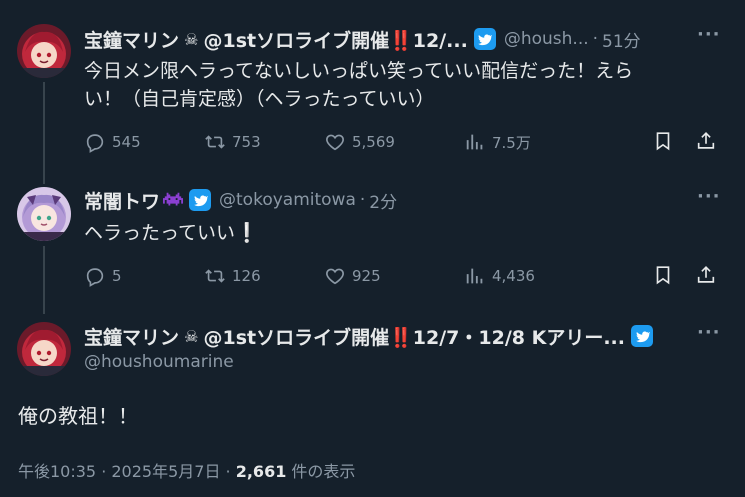 Image resolution: width=745 pixels, height=497 pixels. What do you see at coordinates (159, 362) in the screenshot?
I see `handle: @houshoumarine` at bounding box center [159, 362].